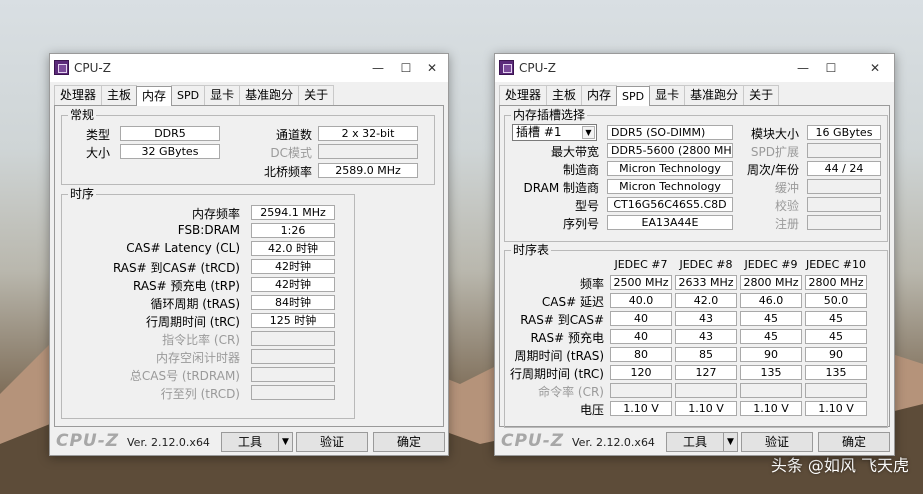 This screenshot has width=923, height=494. Describe the element at coordinates (82, 115) in the screenshot. I see `group-title: 常规` at that location.